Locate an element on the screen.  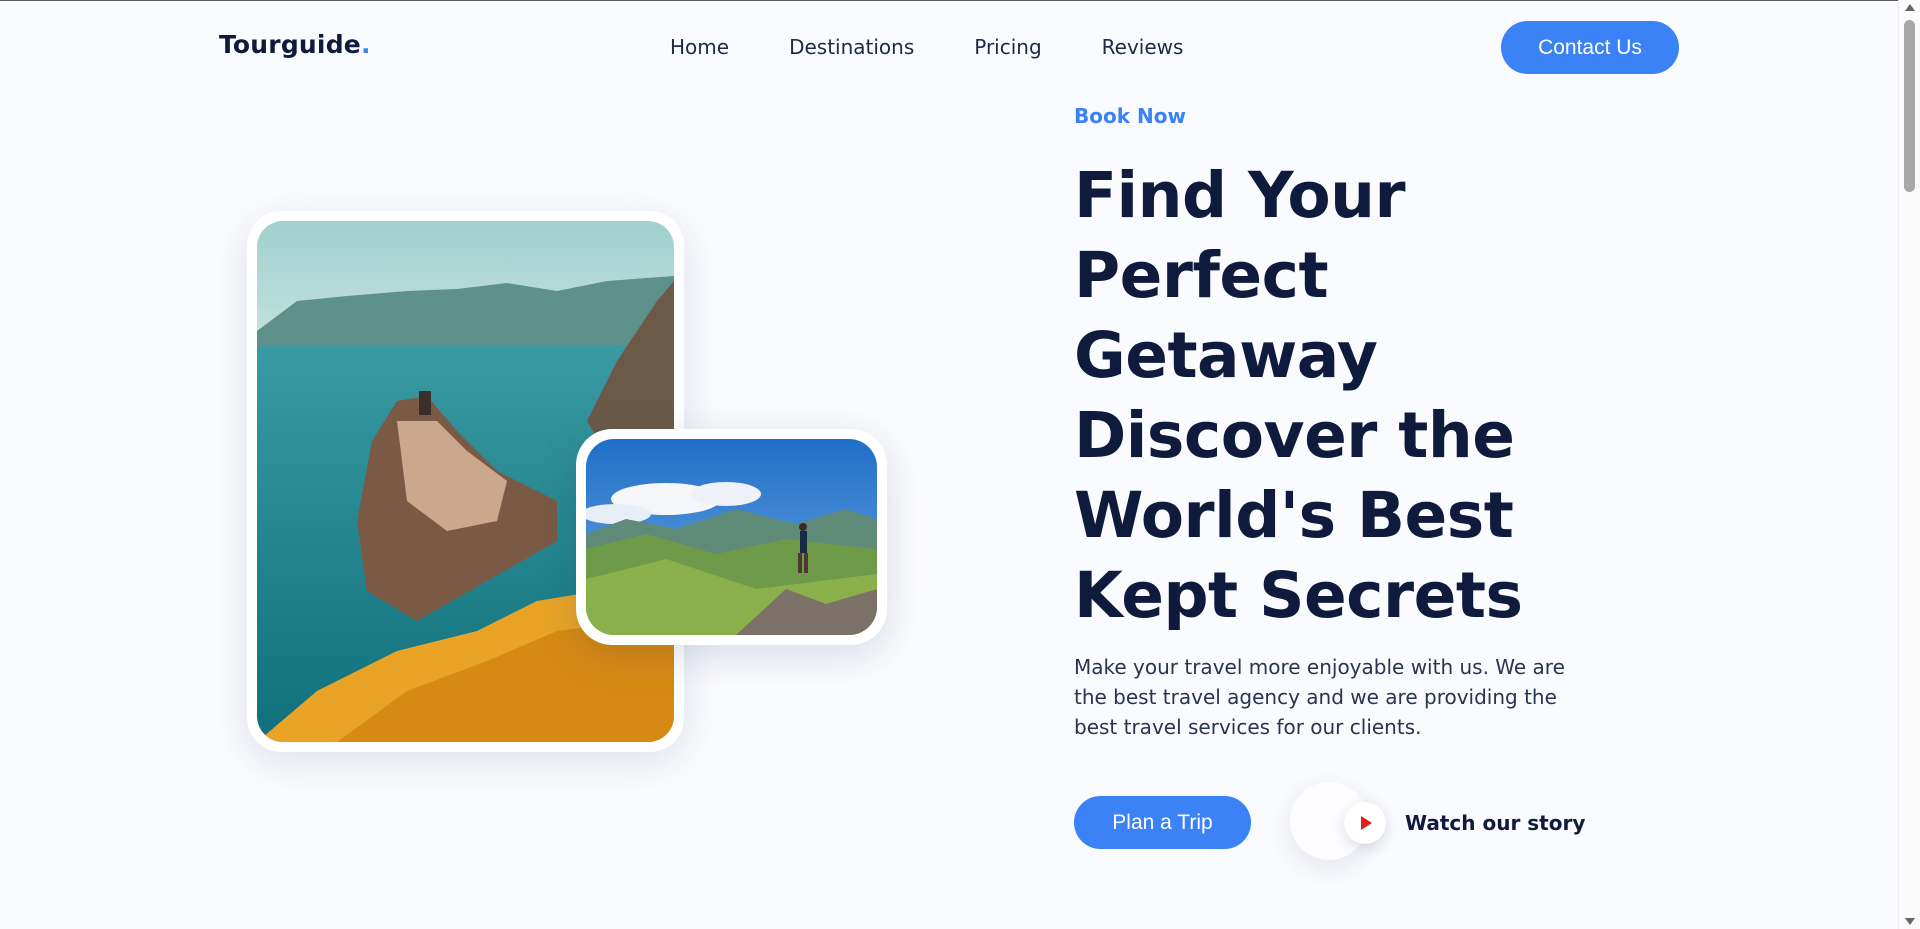
play-video-button is located at coordinates (1365, 823).